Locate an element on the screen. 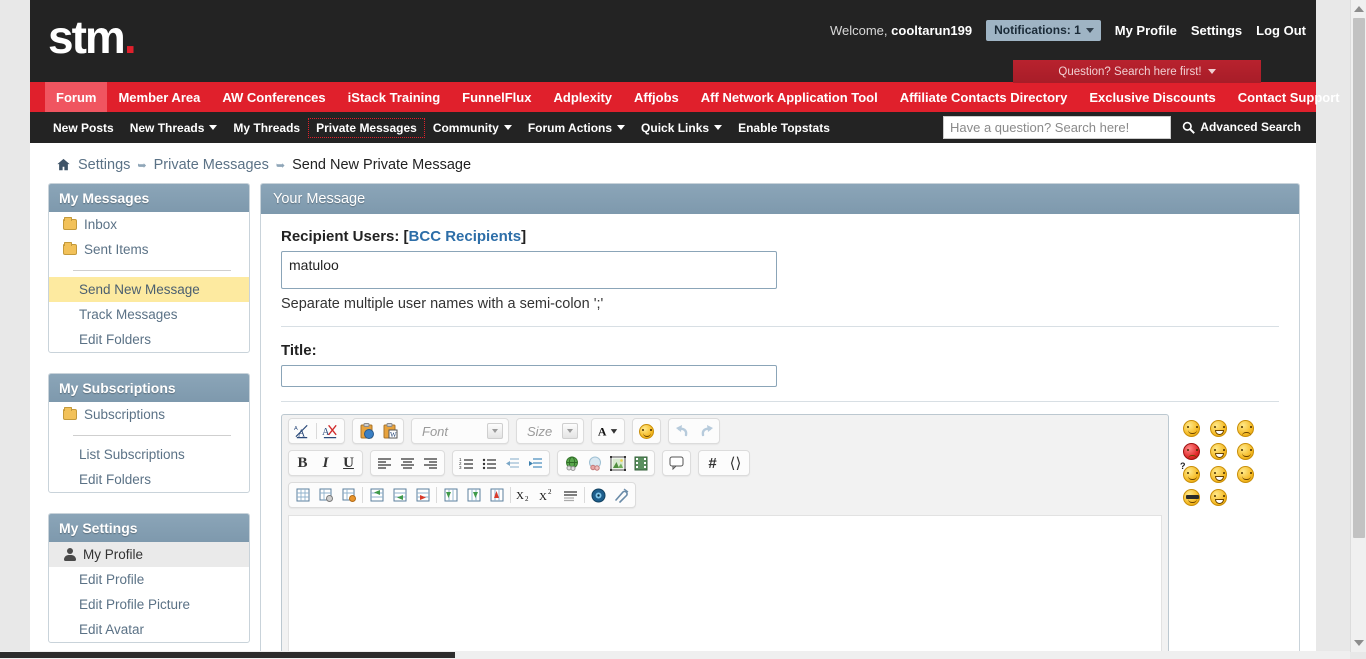  my-profile-link: My Profile is located at coordinates (1146, 30).